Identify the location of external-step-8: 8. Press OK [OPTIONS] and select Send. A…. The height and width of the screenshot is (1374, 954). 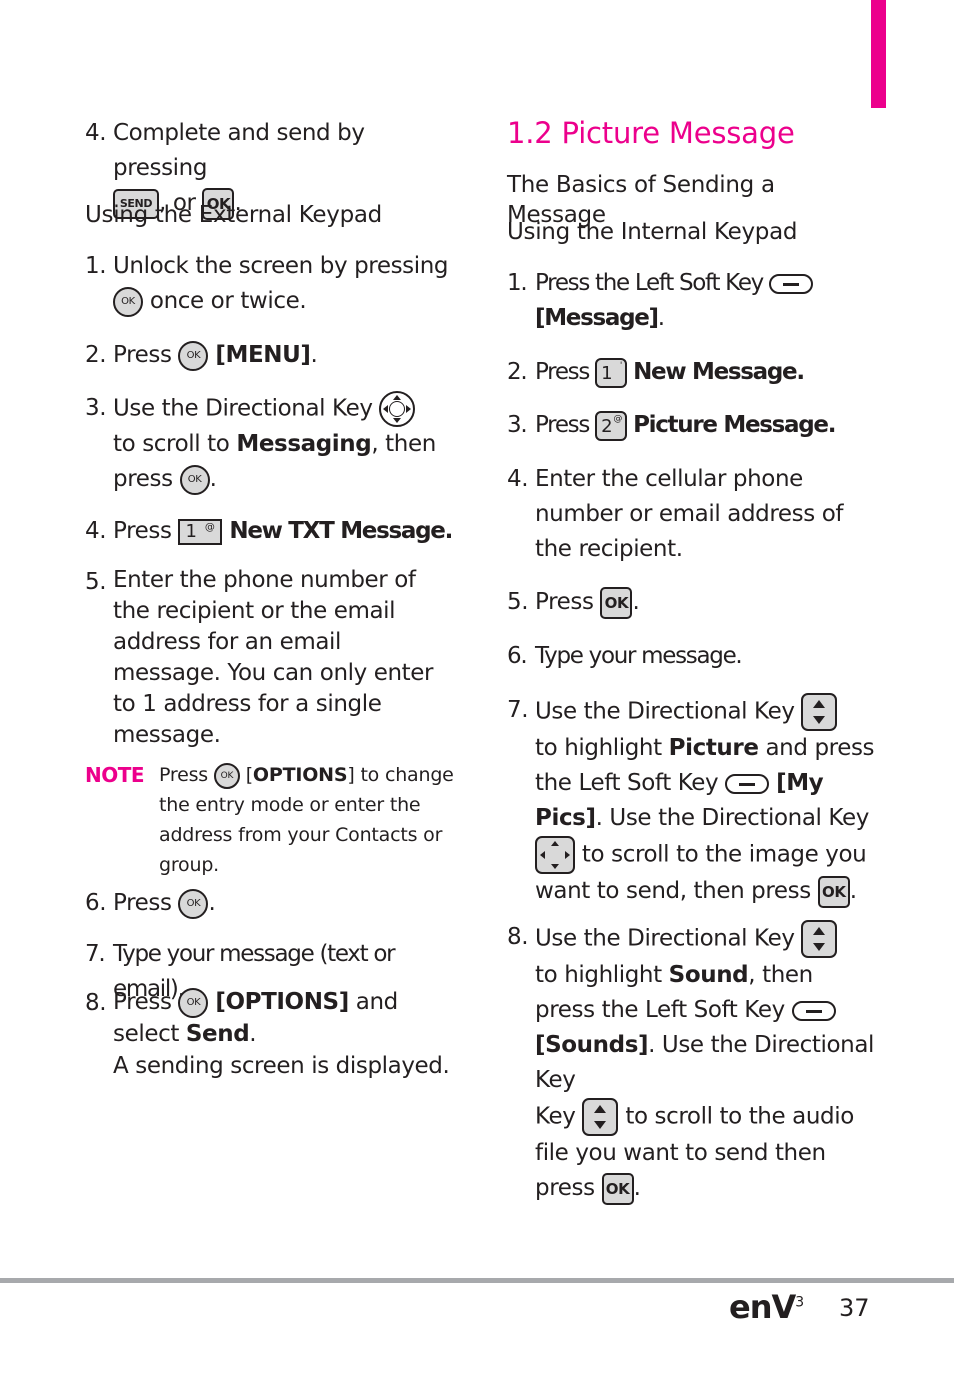
(267, 1033).